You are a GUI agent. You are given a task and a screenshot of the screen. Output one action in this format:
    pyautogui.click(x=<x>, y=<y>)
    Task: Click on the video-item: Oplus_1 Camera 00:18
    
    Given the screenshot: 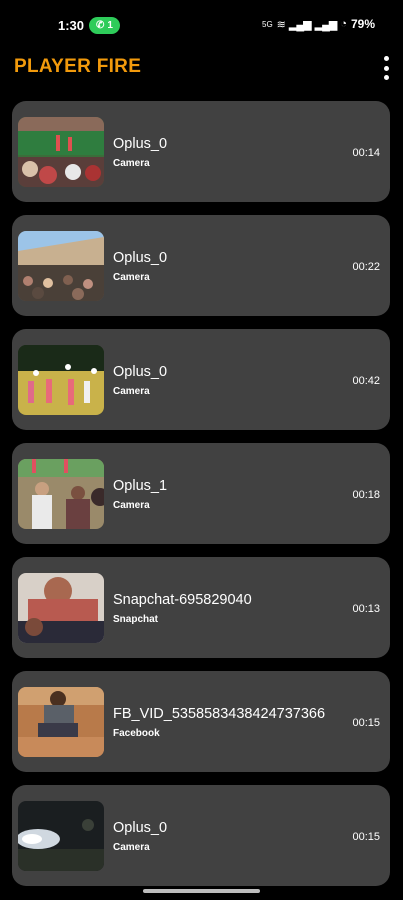 What is the action you would take?
    pyautogui.click(x=201, y=493)
    